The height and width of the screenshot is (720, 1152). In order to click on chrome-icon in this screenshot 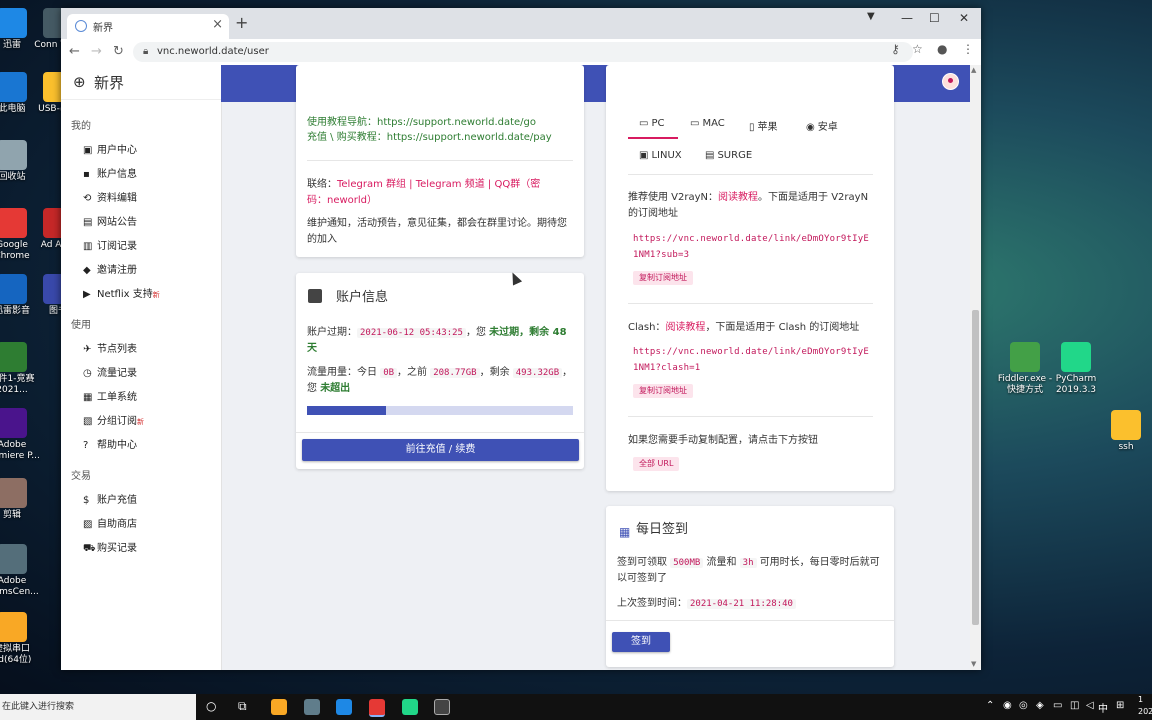, I will do `click(377, 708)`.